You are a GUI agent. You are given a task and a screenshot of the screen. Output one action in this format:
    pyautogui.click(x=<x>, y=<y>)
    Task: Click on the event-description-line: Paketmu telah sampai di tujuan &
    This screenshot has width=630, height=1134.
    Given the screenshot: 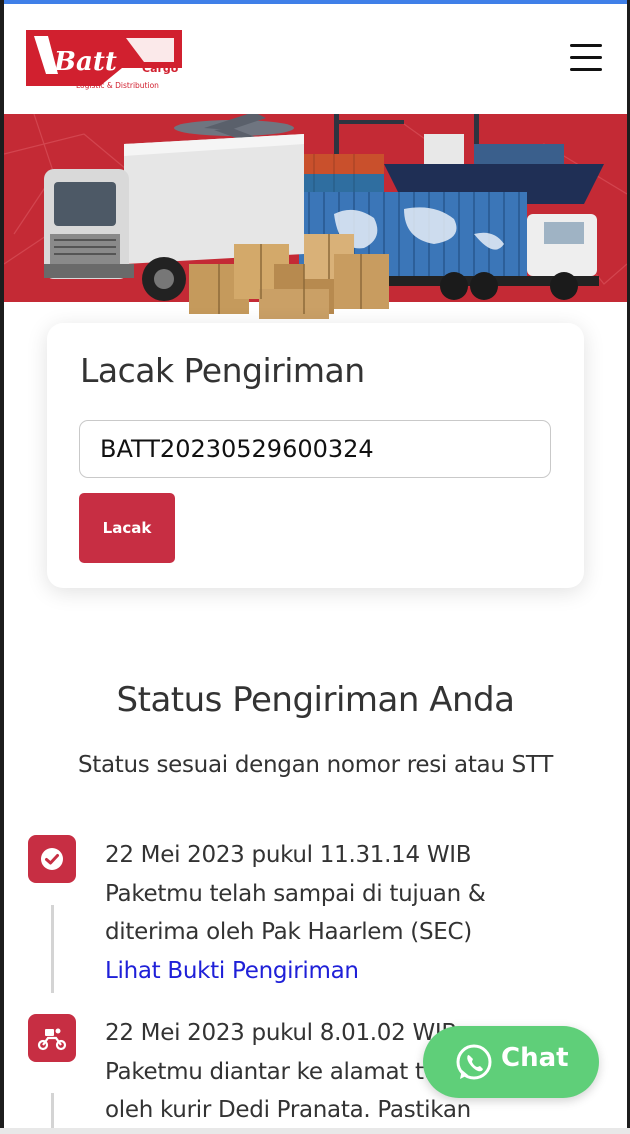 What is the action you would take?
    pyautogui.click(x=295, y=893)
    